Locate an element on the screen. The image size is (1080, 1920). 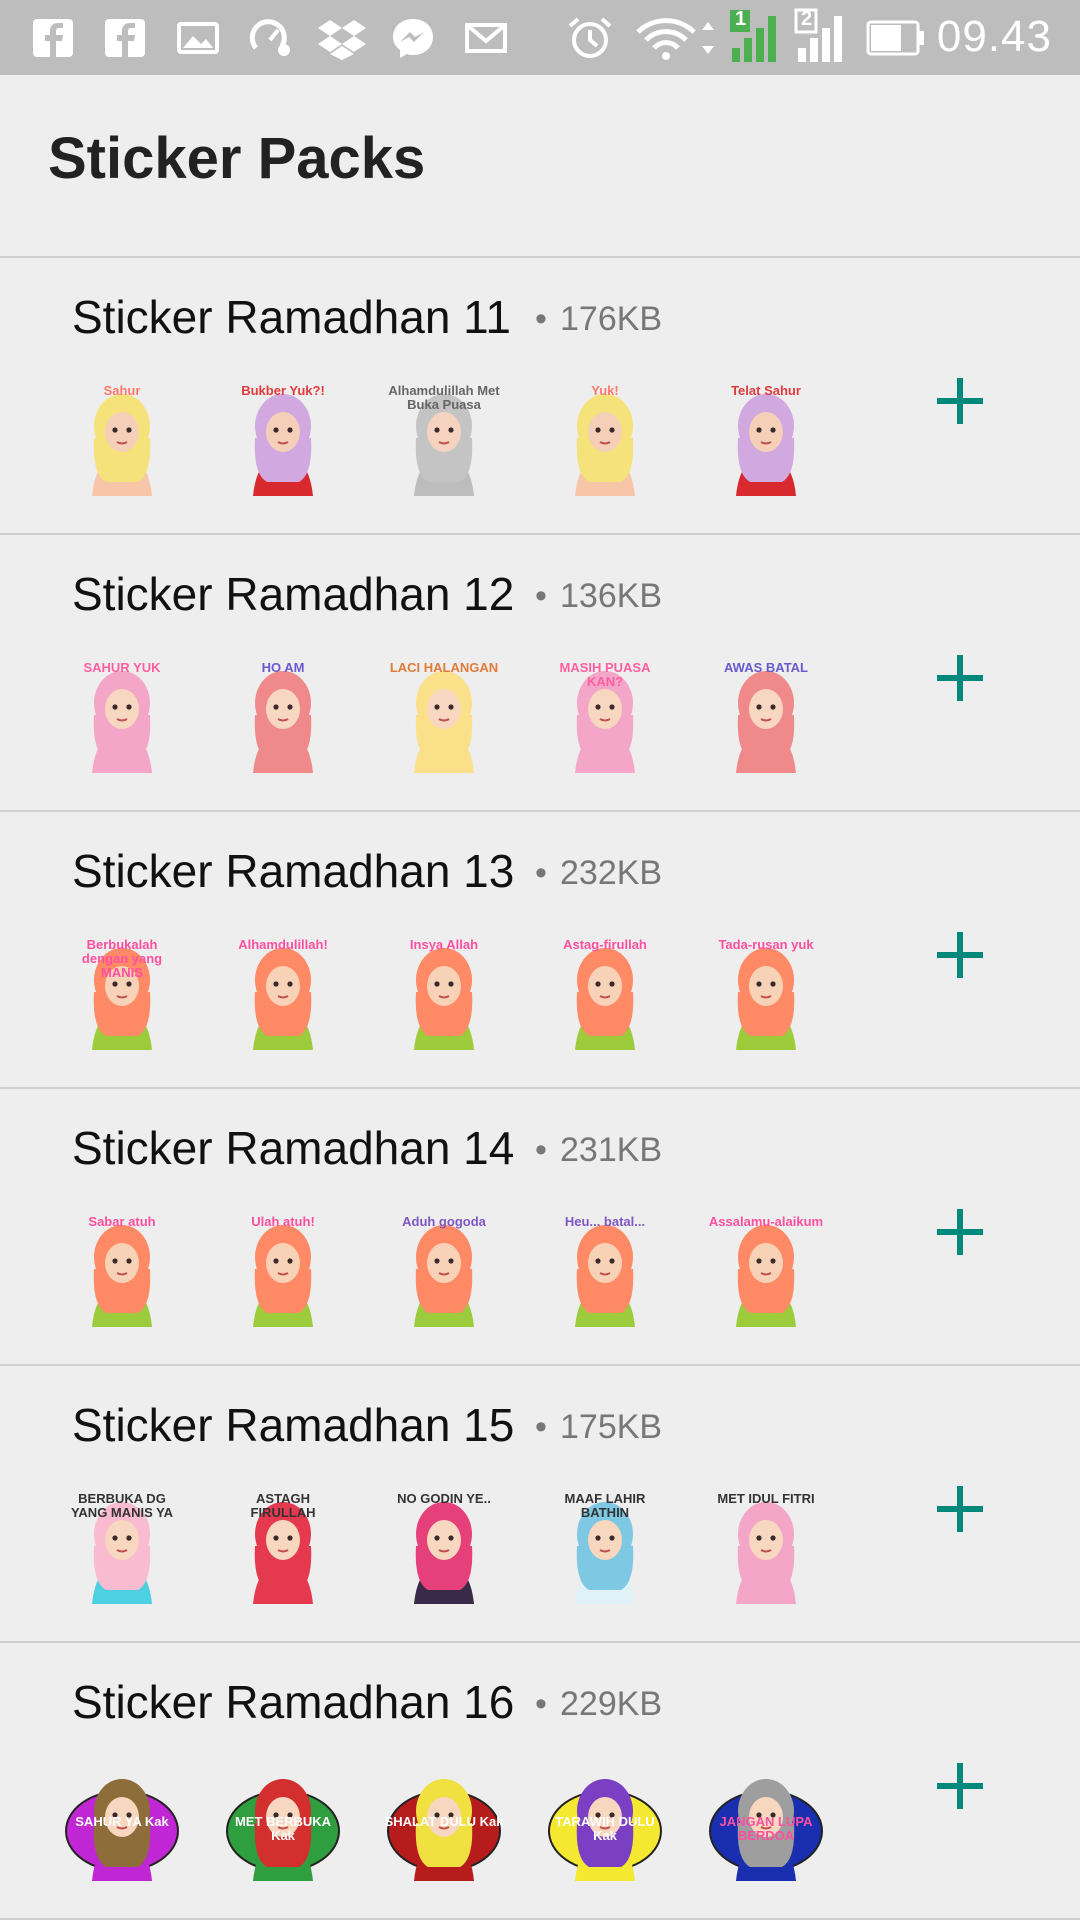
sticker-thumbnail: Telat Sahur is located at coordinates (766, 438).